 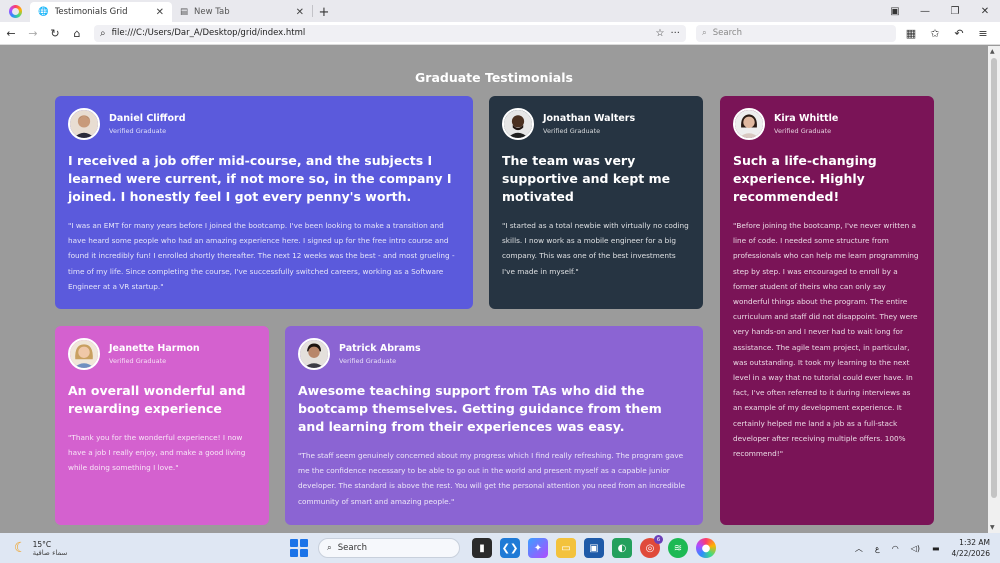 I want to click on tab-counter-icon: ▣, so click(x=895, y=11).